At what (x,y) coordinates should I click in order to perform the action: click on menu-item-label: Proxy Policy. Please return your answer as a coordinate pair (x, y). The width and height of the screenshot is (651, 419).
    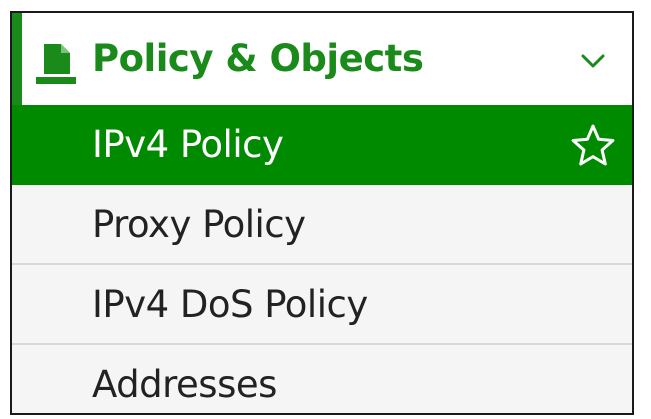
    Looking at the image, I should click on (199, 224).